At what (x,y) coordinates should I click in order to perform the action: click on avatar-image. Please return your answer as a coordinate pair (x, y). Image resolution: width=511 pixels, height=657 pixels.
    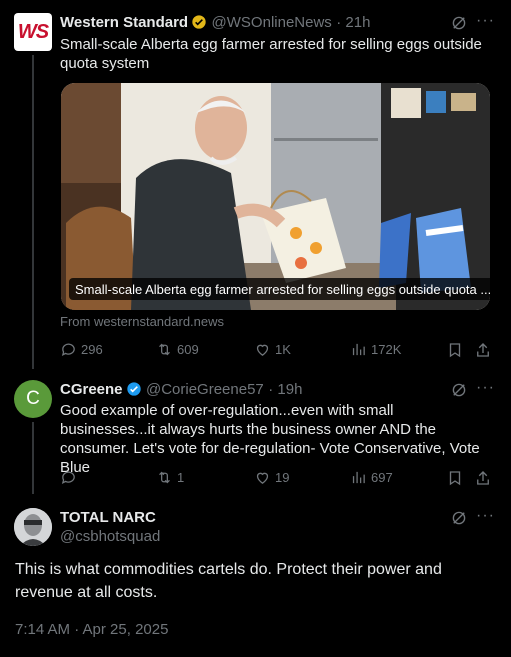
    Looking at the image, I should click on (33, 527).